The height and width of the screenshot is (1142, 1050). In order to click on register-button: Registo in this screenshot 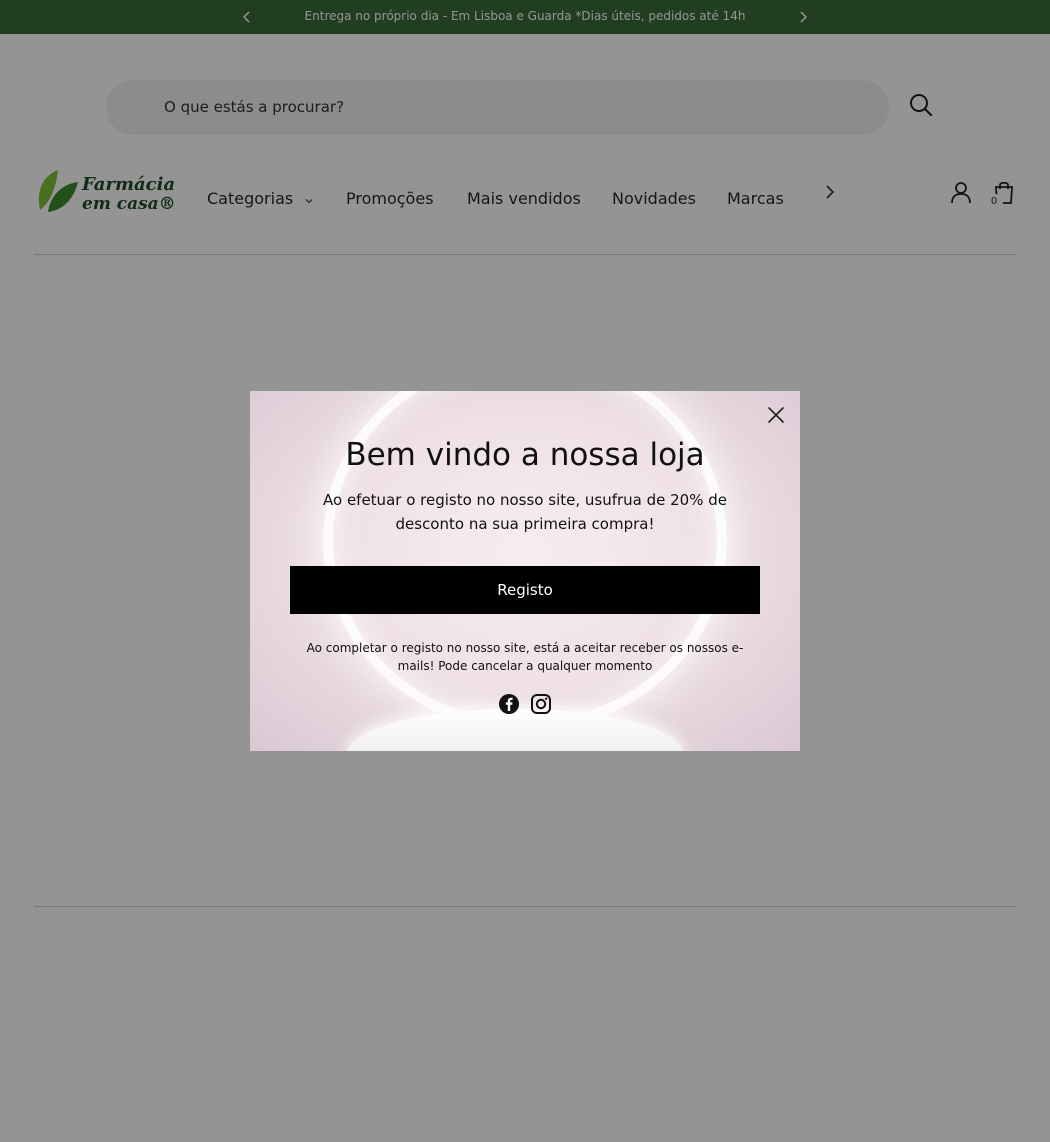, I will do `click(525, 590)`.